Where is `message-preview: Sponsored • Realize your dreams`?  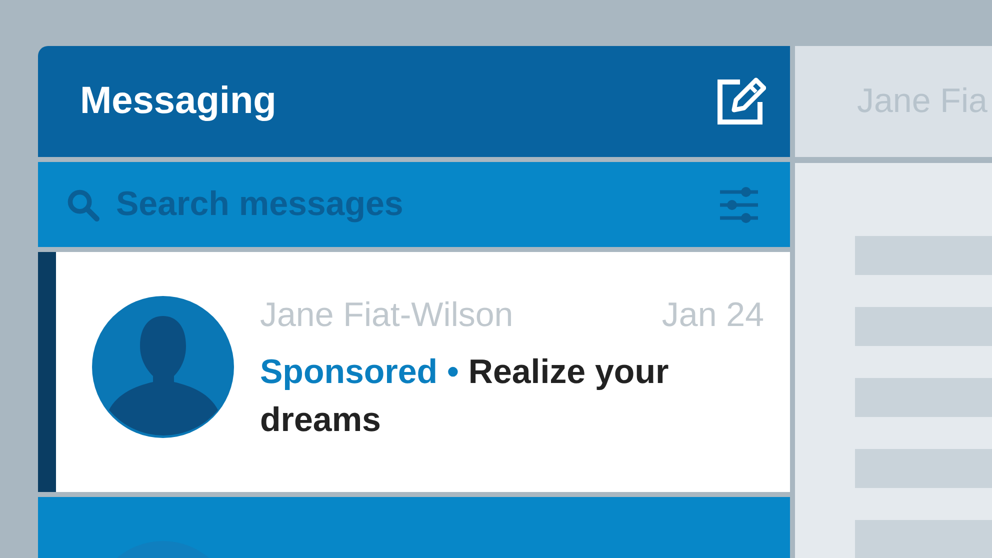
message-preview: Sponsored • Realize your dreams is located at coordinates (465, 396).